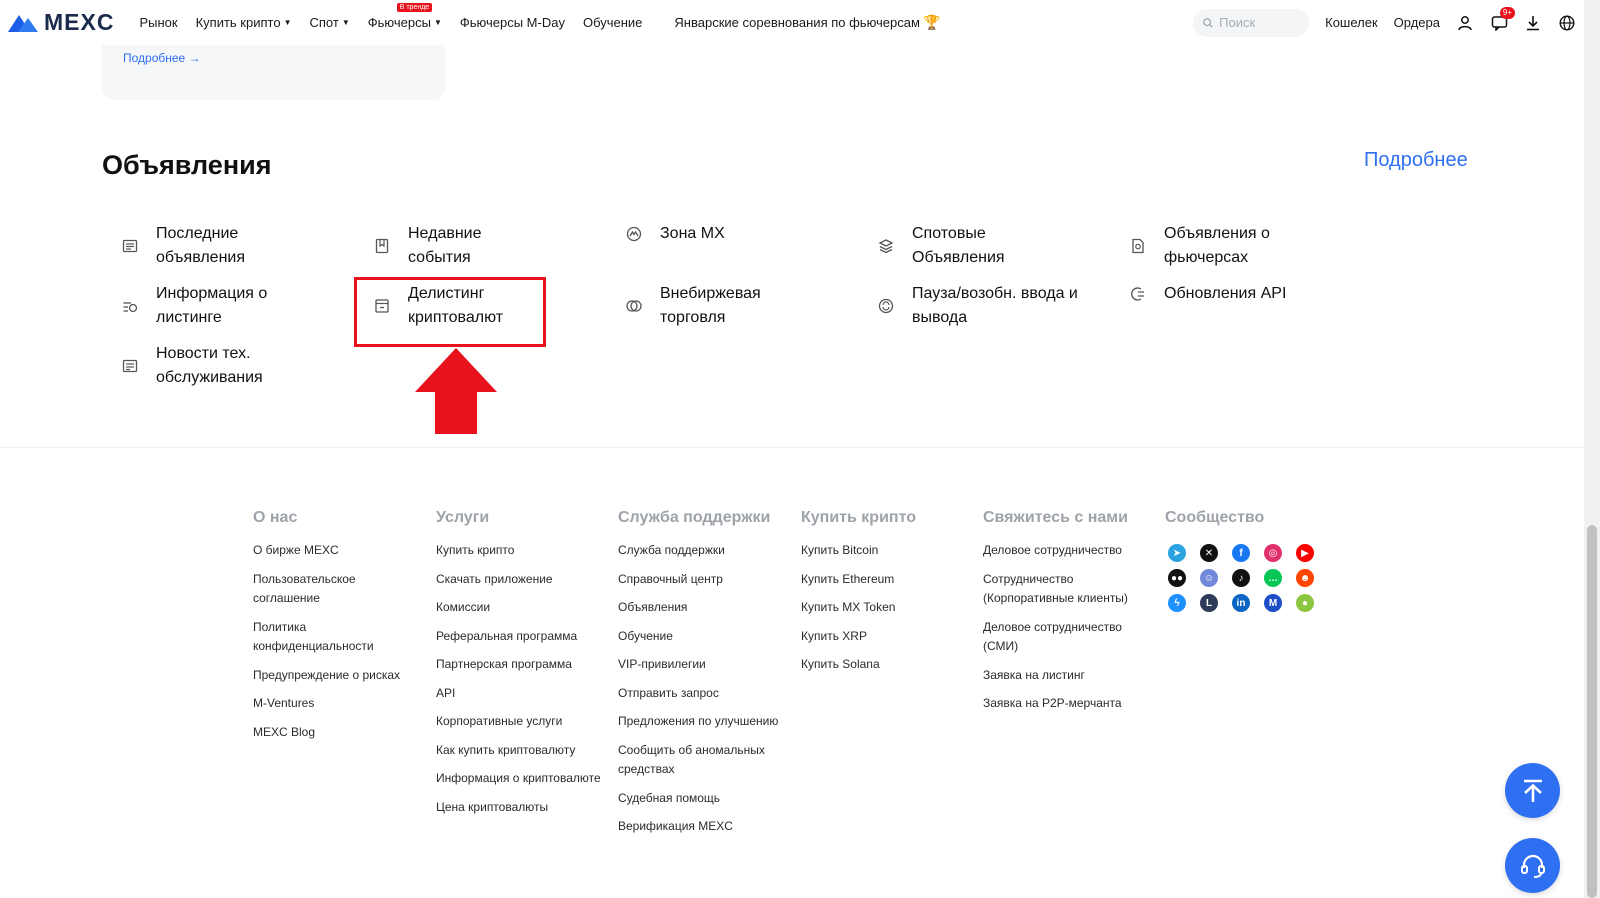  I want to click on search-input, so click(1259, 22).